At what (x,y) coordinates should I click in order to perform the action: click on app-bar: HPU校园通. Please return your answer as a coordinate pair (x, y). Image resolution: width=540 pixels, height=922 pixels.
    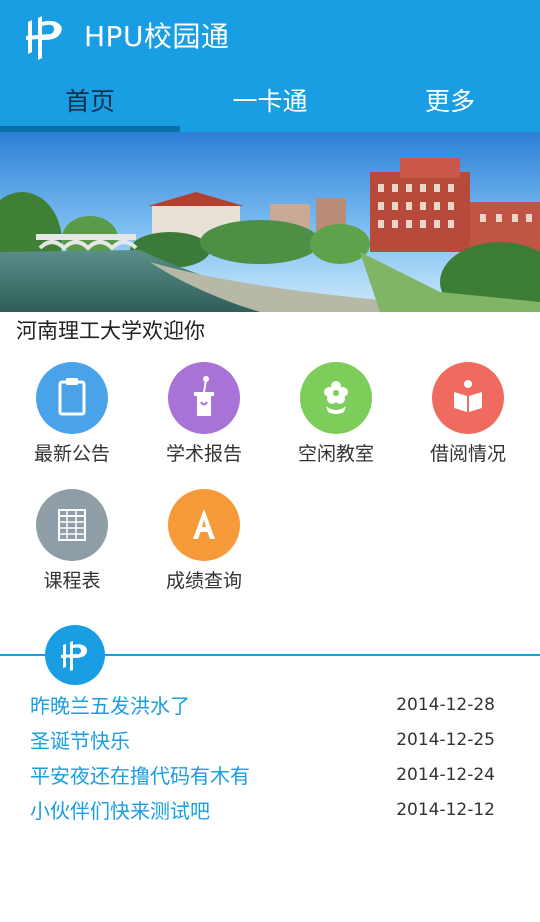
    Looking at the image, I should click on (270, 38).